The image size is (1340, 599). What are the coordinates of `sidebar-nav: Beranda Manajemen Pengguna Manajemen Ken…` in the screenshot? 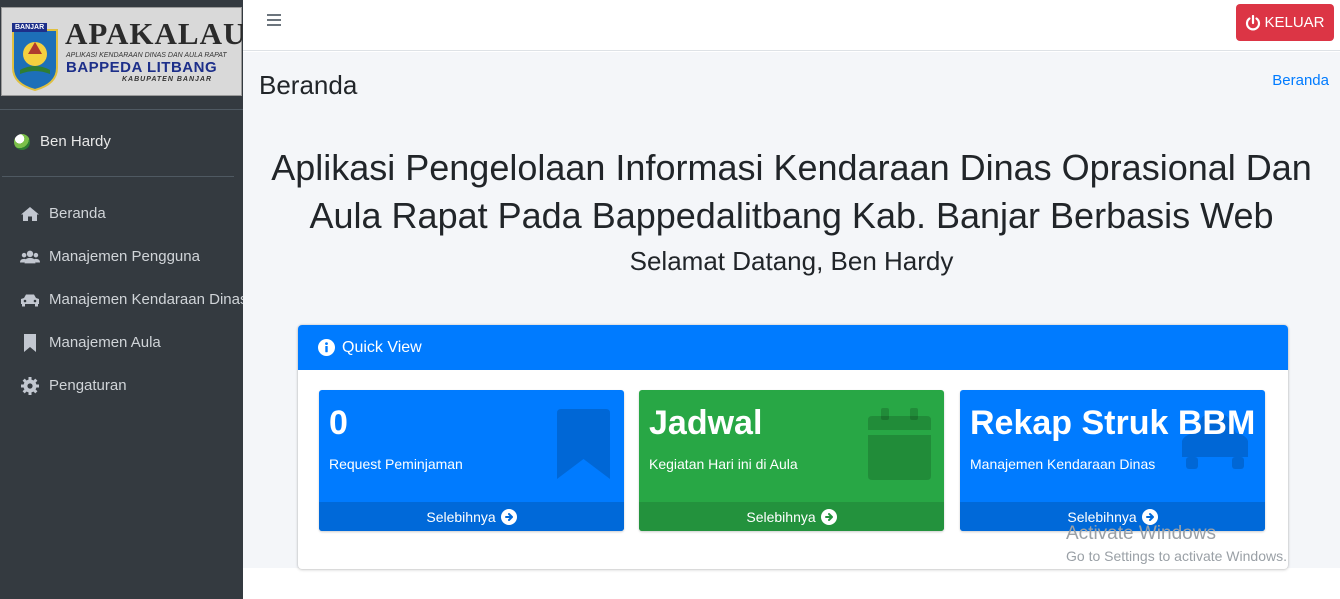 It's located at (121, 299).